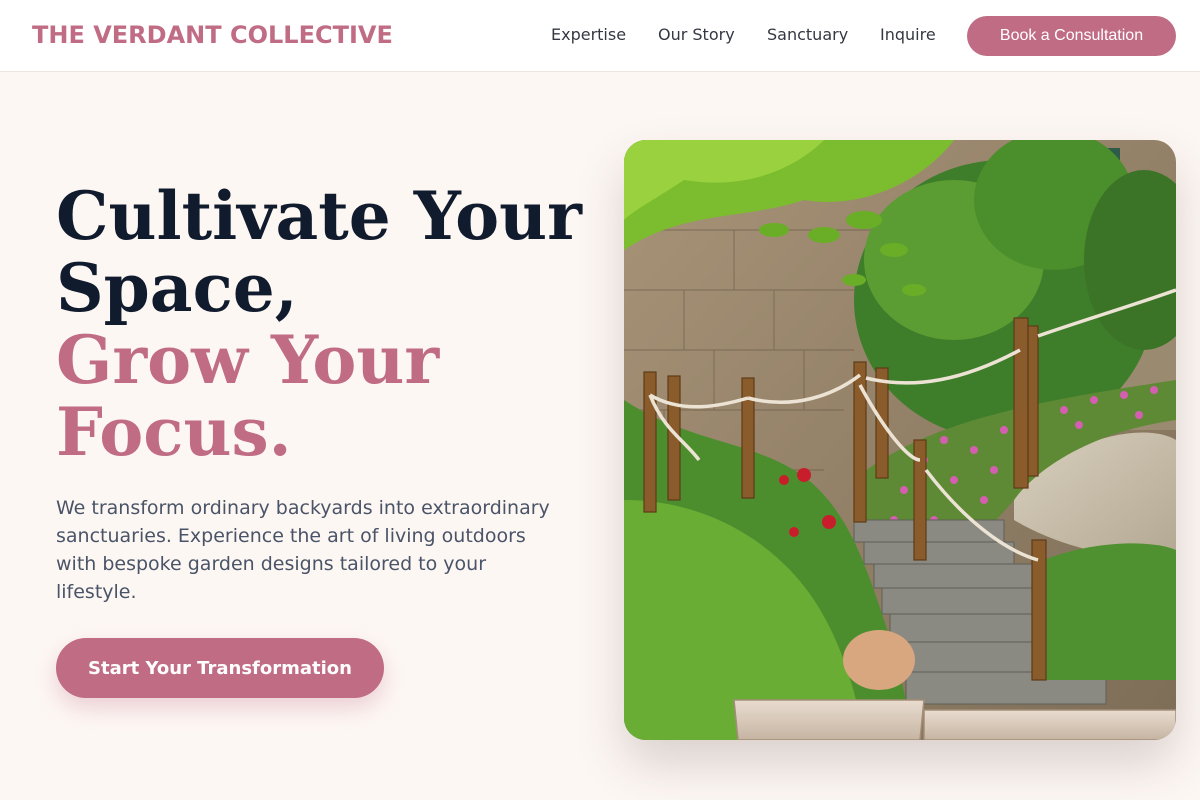 This screenshot has width=1200, height=800. Describe the element at coordinates (220, 668) in the screenshot. I see `start-transformation-button: Start Your Transformation` at that location.